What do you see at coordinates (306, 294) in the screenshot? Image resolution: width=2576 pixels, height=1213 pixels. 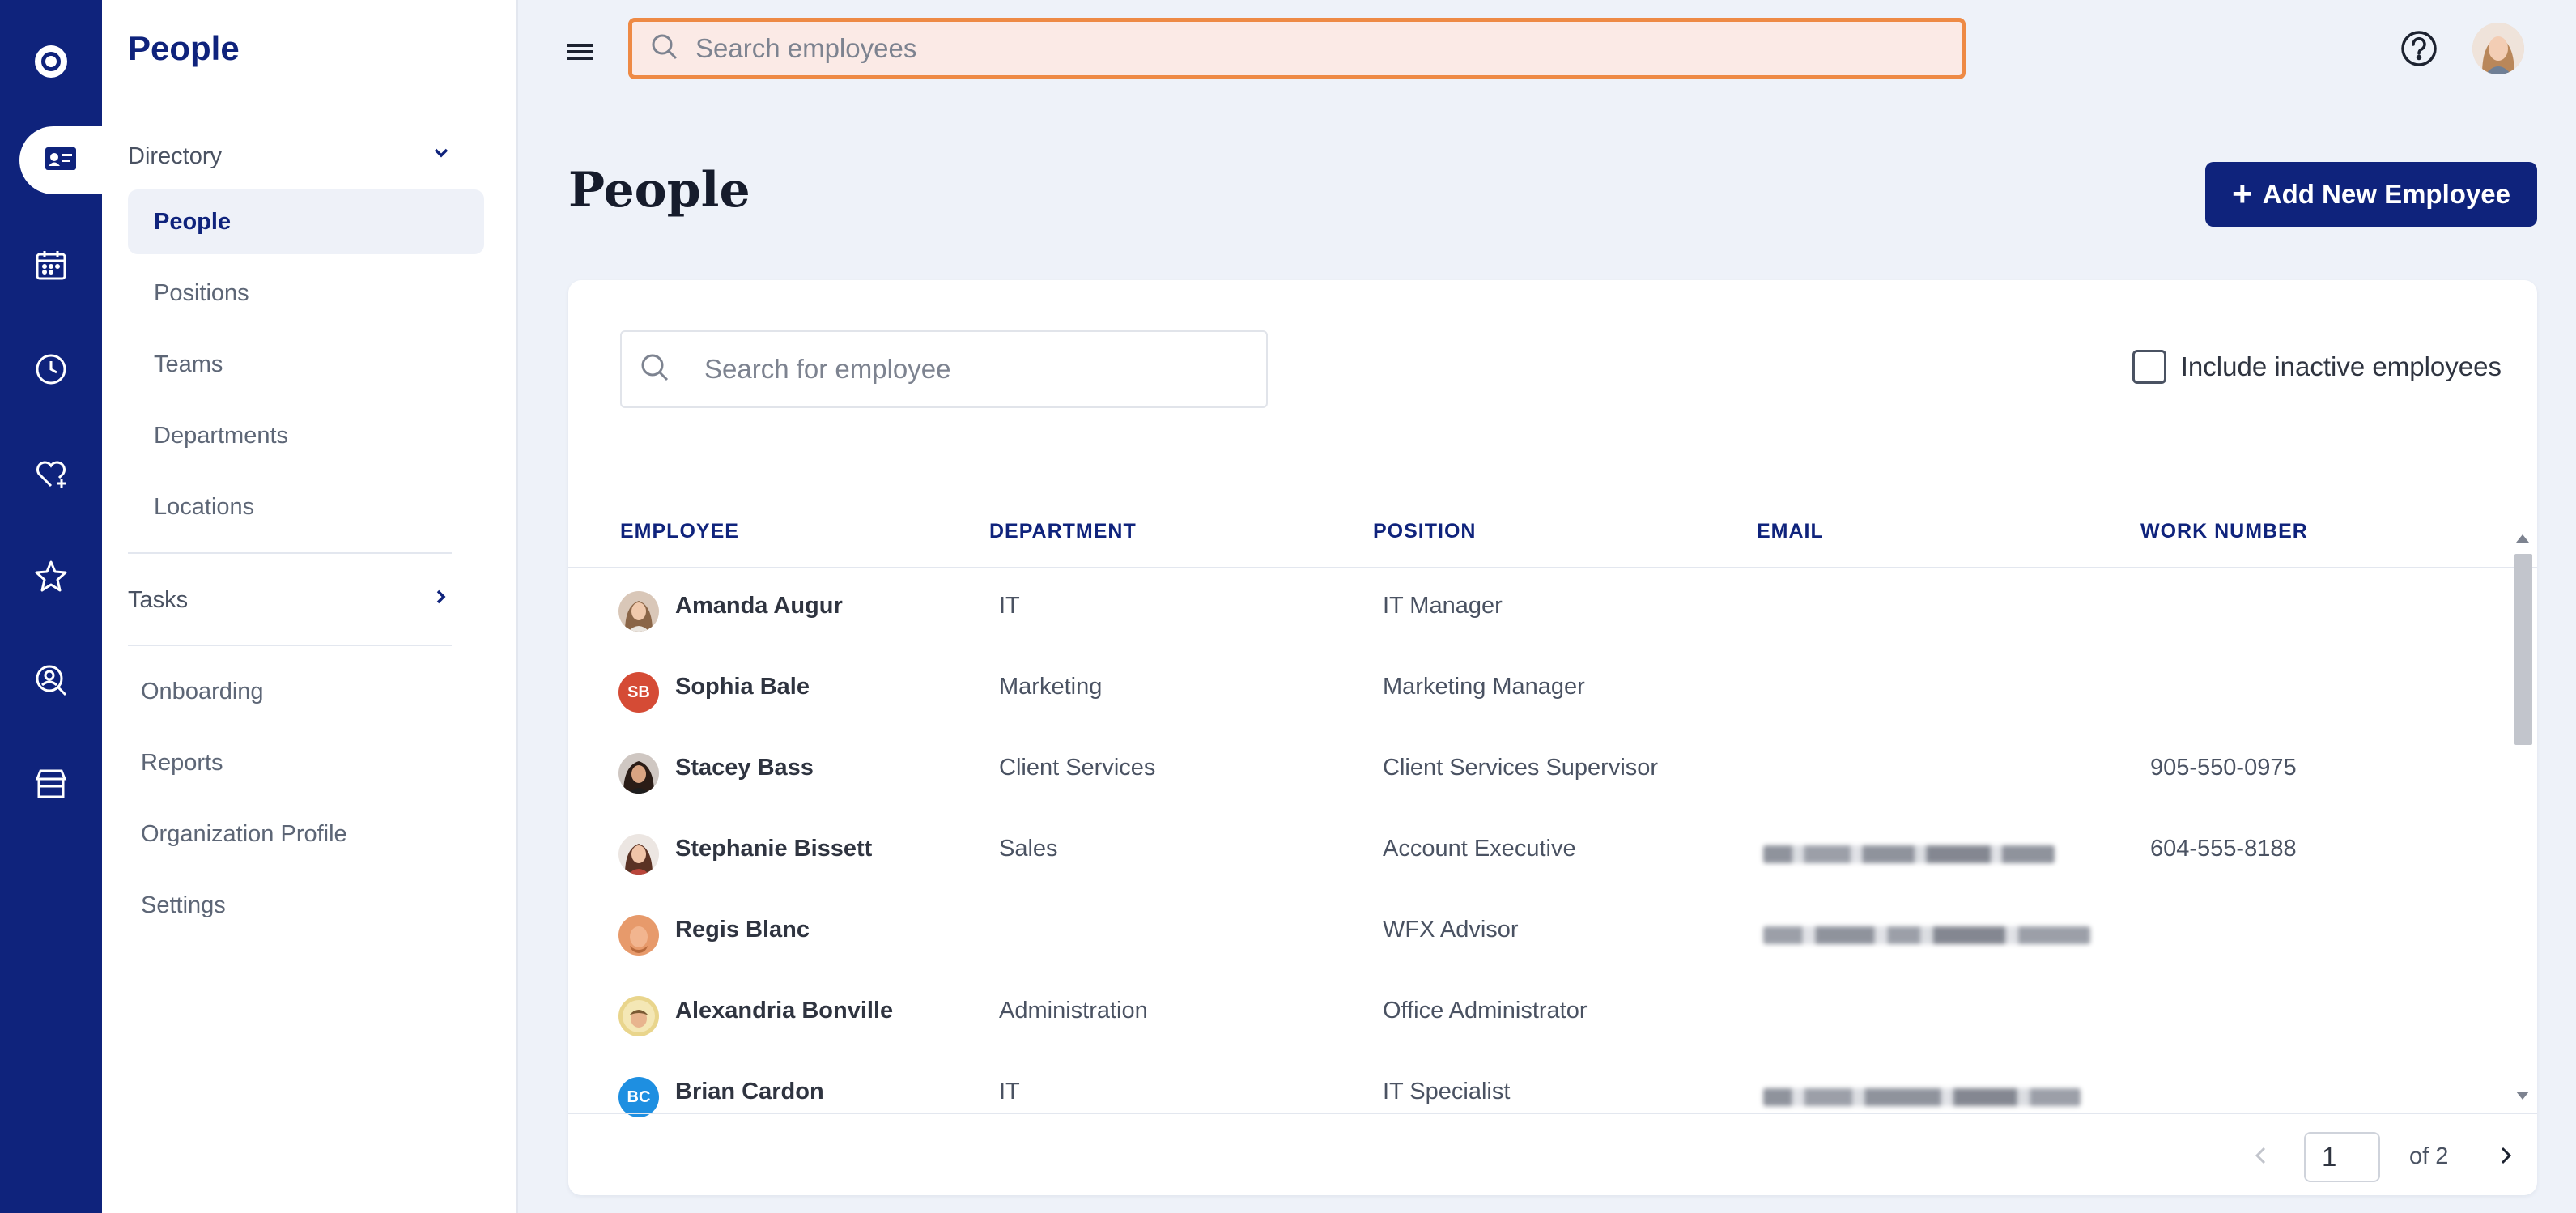 I see `sidebar-item-positions: Positions` at bounding box center [306, 294].